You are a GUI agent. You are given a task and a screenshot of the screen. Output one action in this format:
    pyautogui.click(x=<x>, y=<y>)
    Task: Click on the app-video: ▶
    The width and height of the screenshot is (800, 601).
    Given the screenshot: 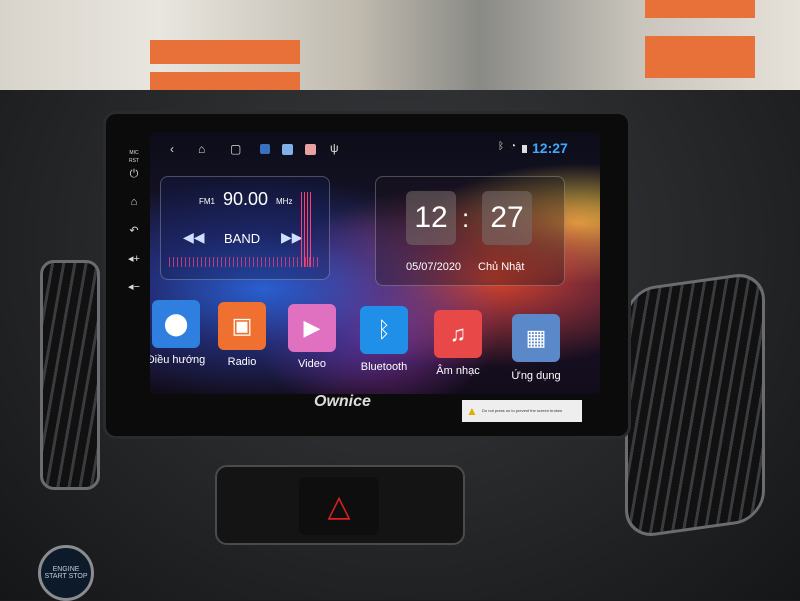 What is the action you would take?
    pyautogui.click(x=312, y=328)
    